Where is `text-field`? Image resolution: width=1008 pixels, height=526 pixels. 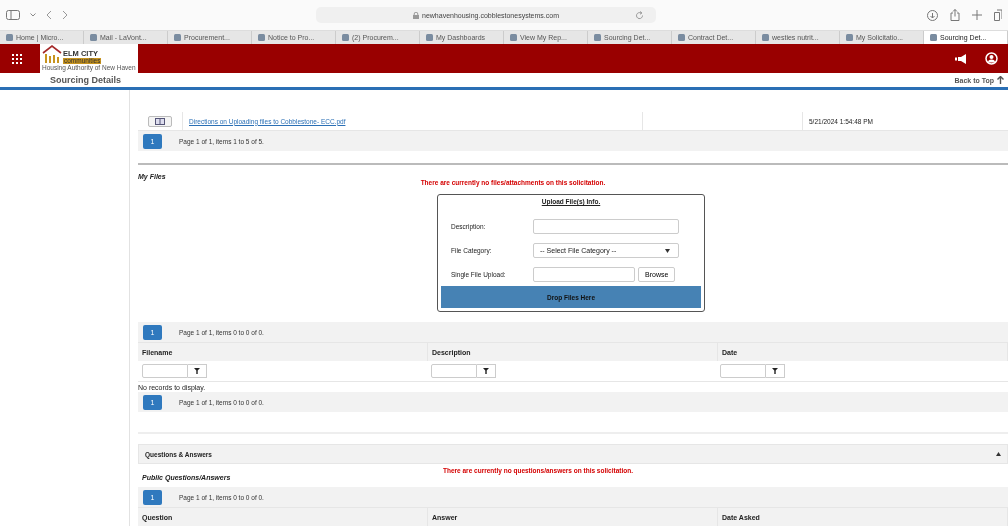 text-field is located at coordinates (606, 226).